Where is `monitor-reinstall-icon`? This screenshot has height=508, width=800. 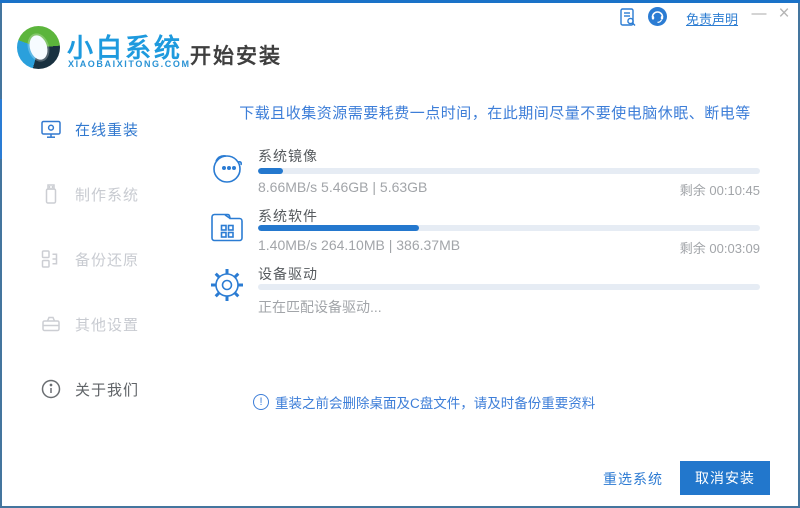 monitor-reinstall-icon is located at coordinates (51, 129).